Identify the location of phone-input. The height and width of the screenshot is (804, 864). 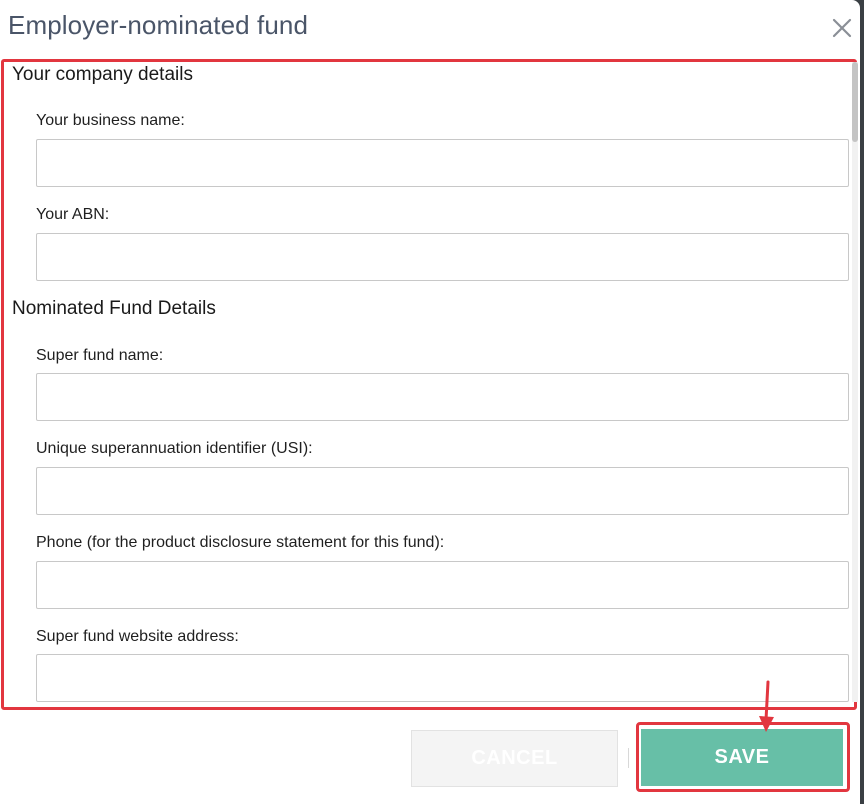
(442, 585).